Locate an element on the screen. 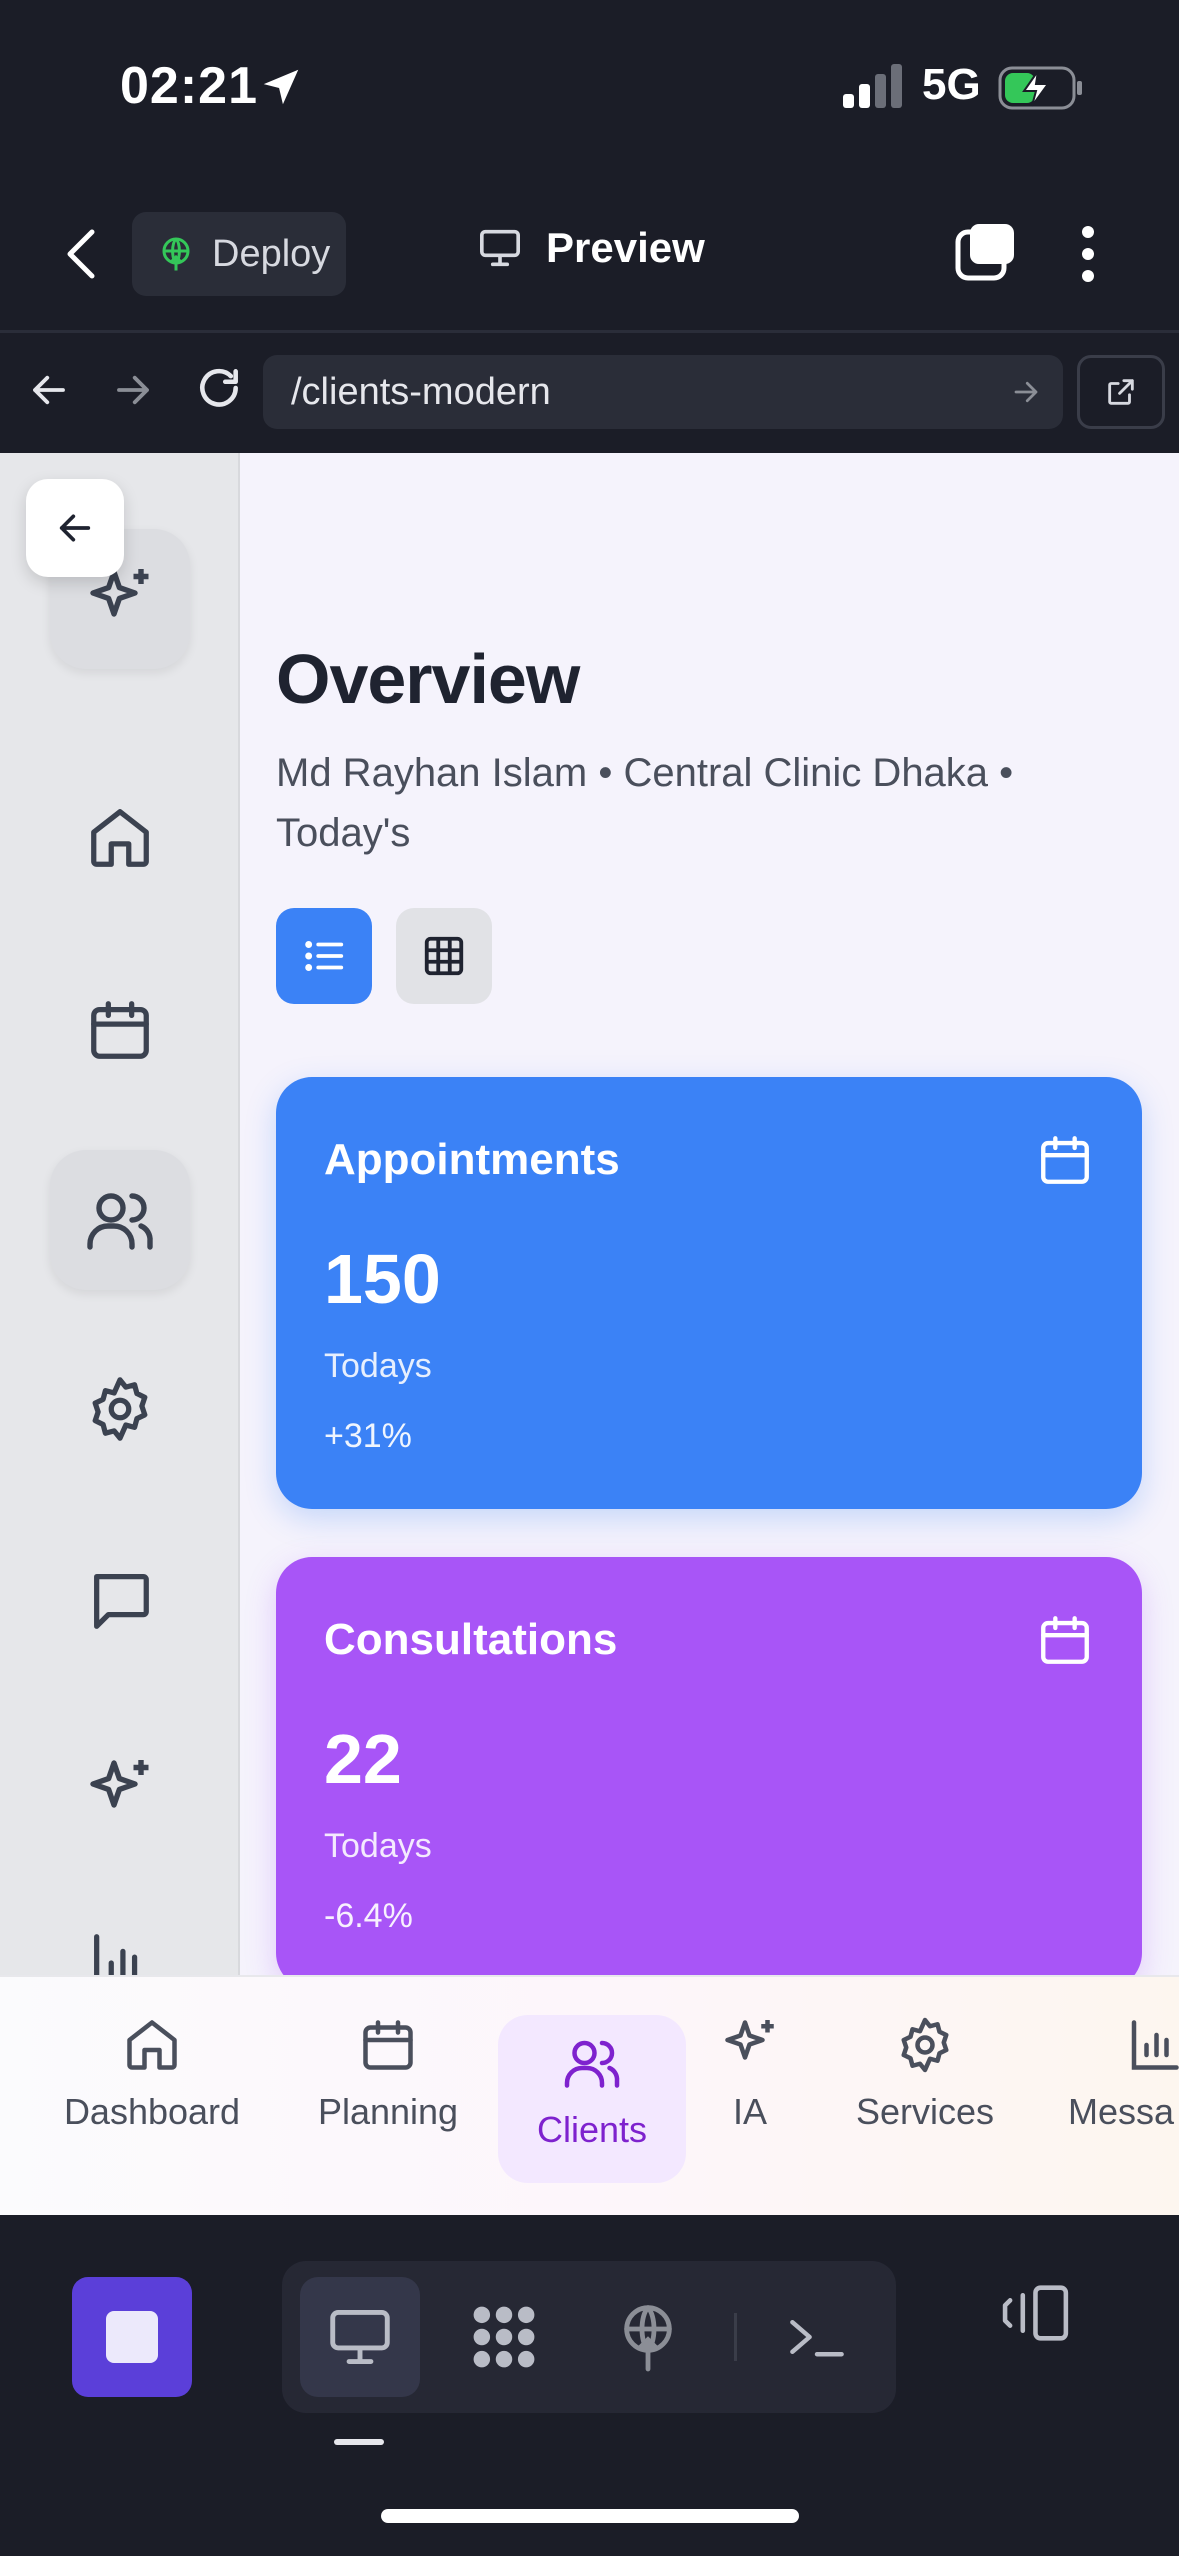 This screenshot has height=2556, width=1179. app-bar: Deploy Preview is located at coordinates (589, 256).